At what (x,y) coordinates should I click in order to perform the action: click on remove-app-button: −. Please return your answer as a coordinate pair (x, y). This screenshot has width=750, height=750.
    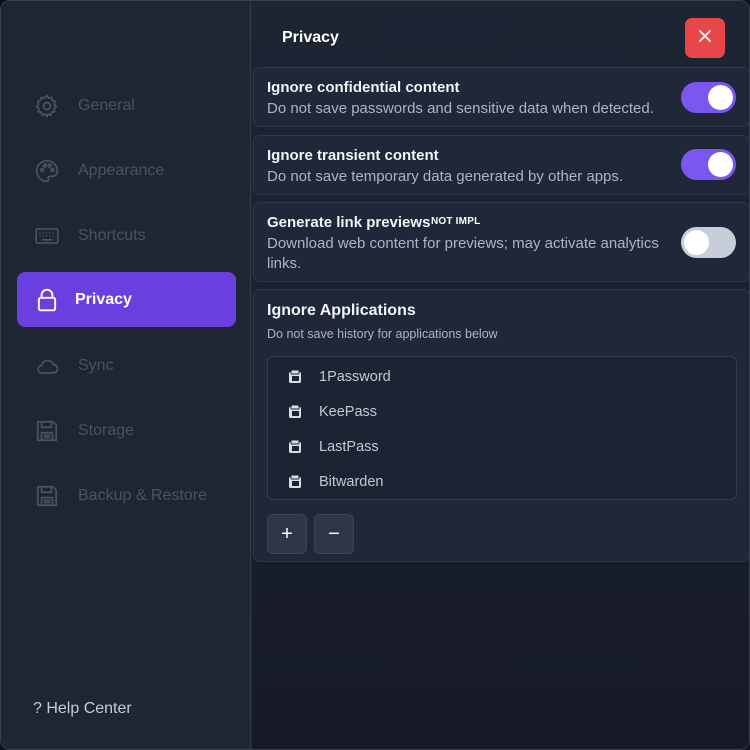
    Looking at the image, I should click on (334, 534).